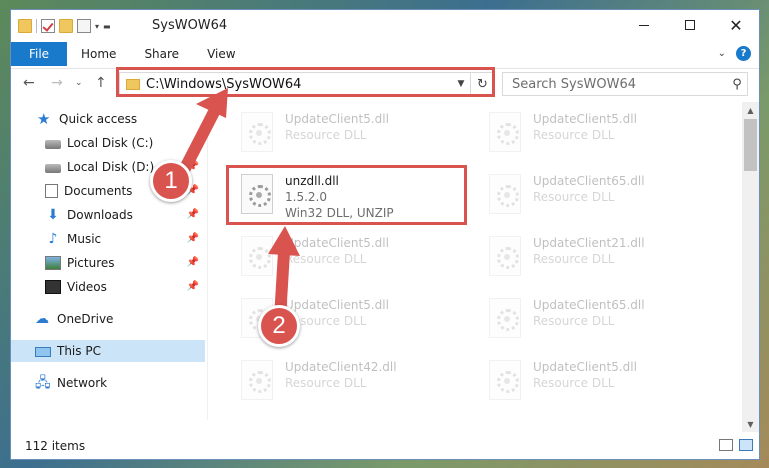 The width and height of the screenshot is (769, 468). Describe the element at coordinates (85, 319) in the screenshot. I see `sidebar-item-label: OneDrive` at that location.